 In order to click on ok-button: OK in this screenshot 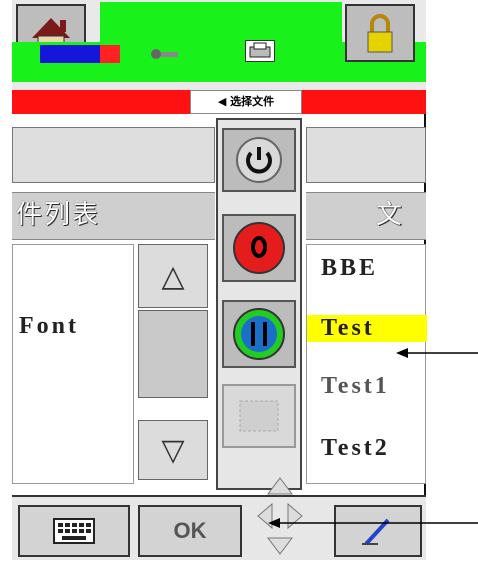, I will do `click(190, 531)`.